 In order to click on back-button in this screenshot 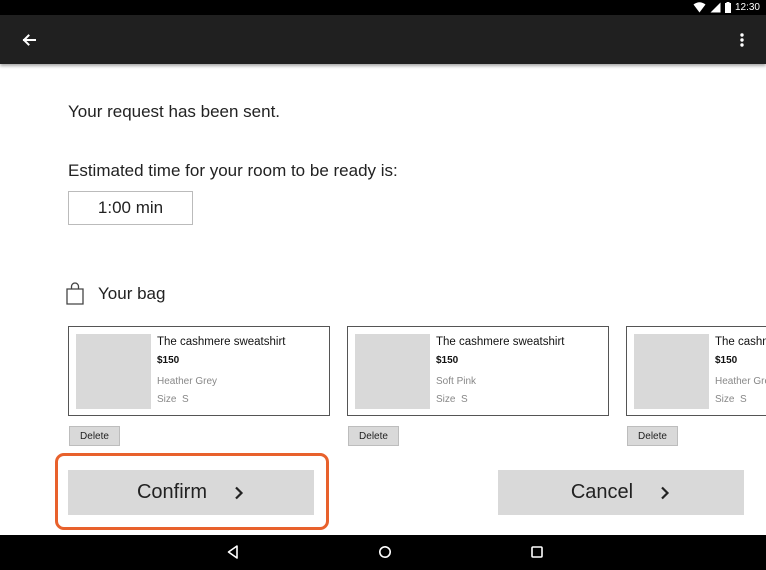, I will do `click(29, 40)`.